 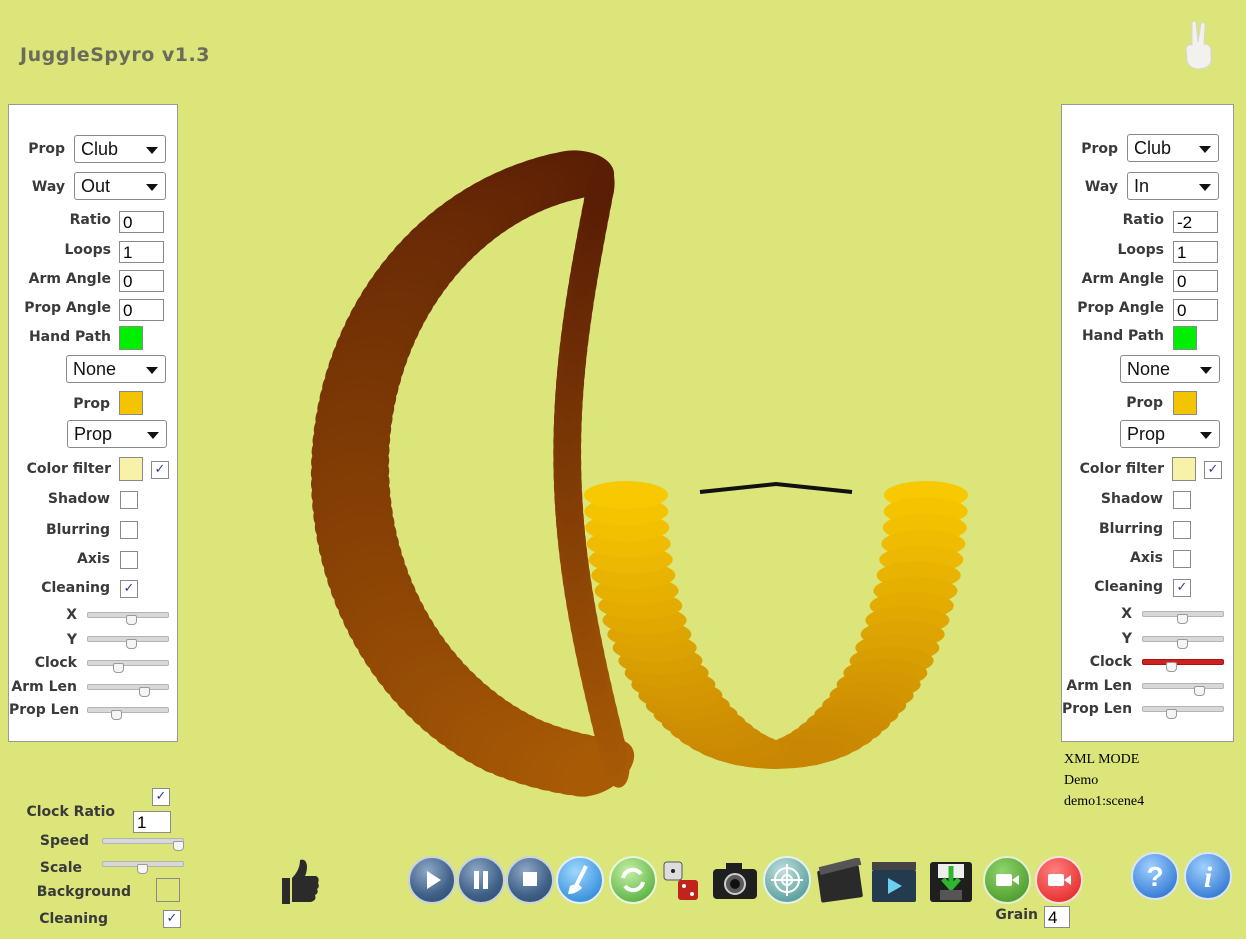 I want to click on refresh-button, so click(x=633, y=880).